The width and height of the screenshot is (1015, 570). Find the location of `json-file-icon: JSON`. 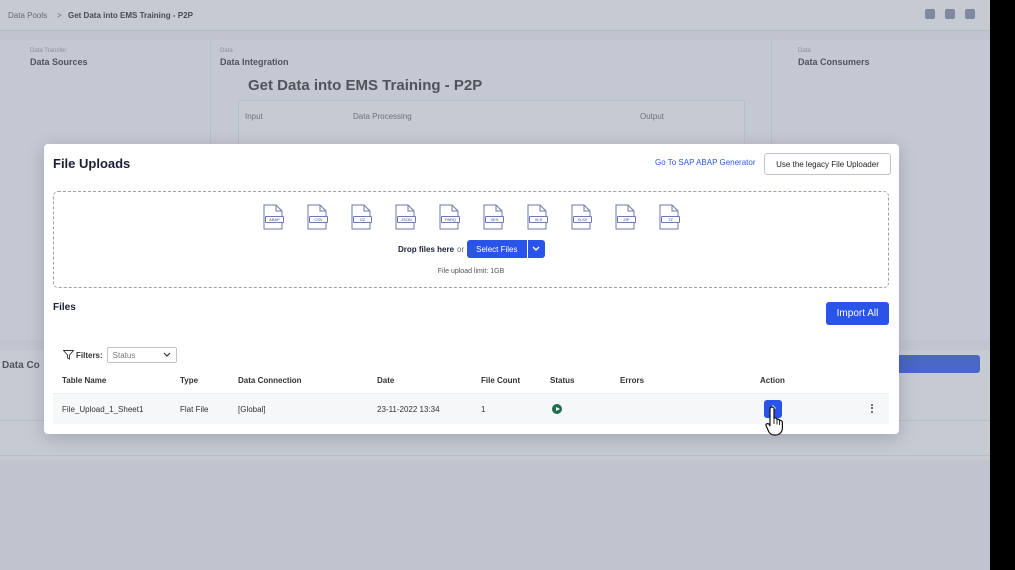

json-file-icon: JSON is located at coordinates (406, 217).